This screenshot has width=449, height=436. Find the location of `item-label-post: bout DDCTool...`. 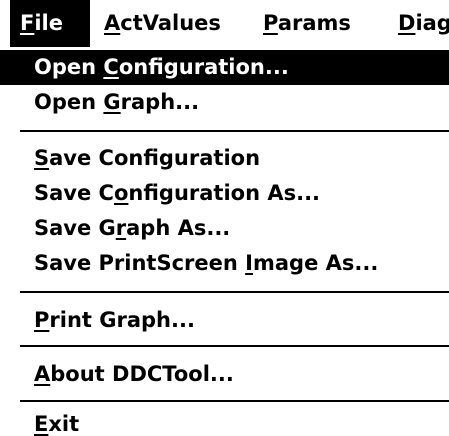

item-label-post: bout DDCTool... is located at coordinates (142, 374).